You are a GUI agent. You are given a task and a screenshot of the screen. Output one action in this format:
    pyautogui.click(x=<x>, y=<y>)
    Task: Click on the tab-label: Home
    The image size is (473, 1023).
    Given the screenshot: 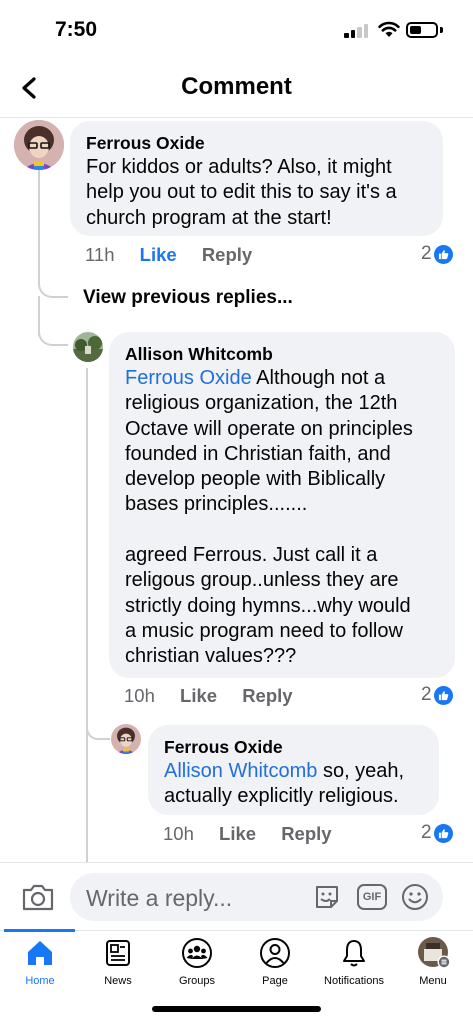 What is the action you would take?
    pyautogui.click(x=40, y=981)
    